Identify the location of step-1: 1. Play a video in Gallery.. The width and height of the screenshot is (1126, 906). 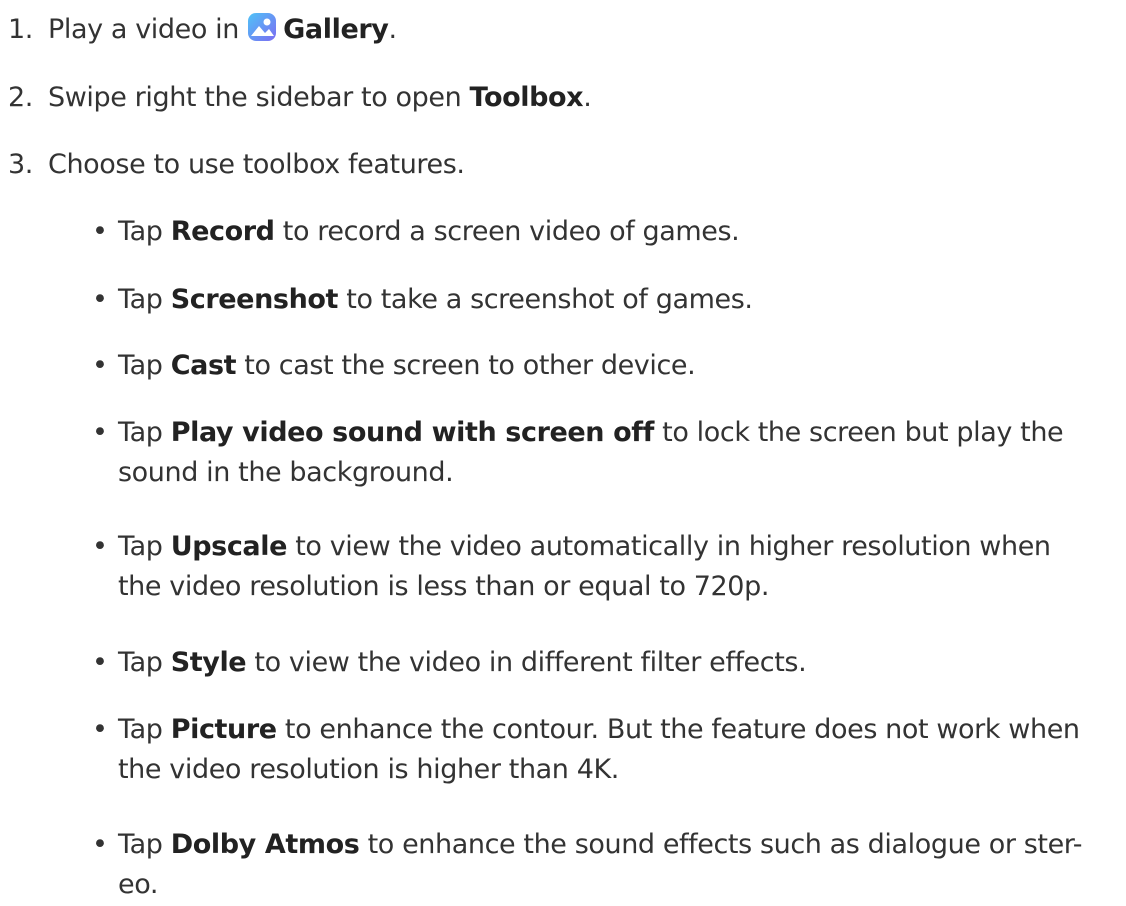
(202, 30).